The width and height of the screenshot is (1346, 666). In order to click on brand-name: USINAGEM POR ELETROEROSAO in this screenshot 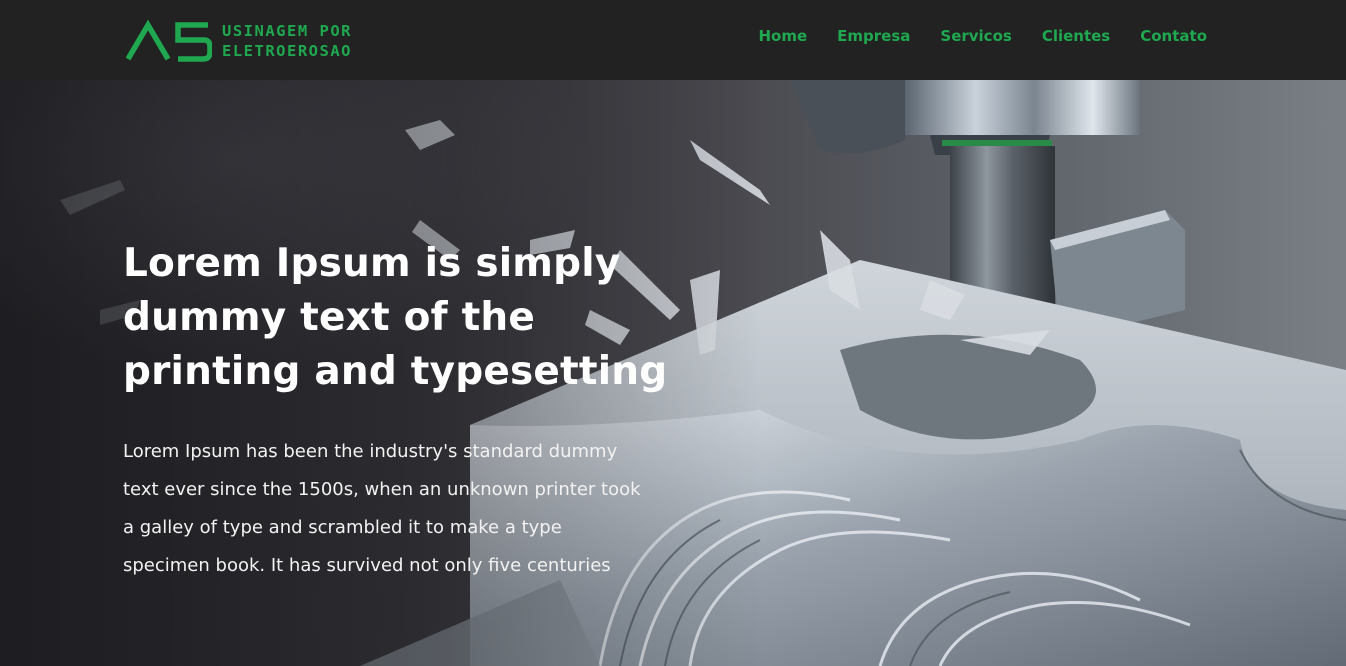, I will do `click(287, 41)`.